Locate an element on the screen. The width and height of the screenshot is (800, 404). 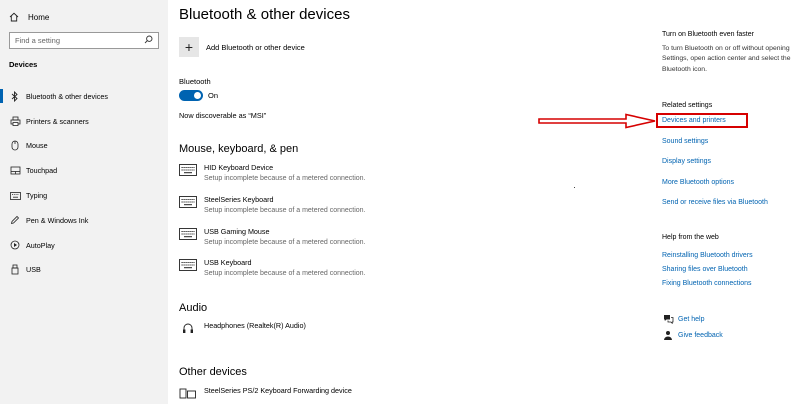
sidebar-item-touchpad: Touchpad is located at coordinates (84, 170).